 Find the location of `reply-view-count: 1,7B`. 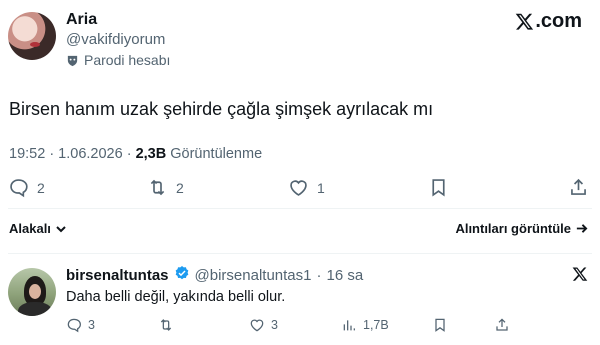

reply-view-count: 1,7B is located at coordinates (376, 325).